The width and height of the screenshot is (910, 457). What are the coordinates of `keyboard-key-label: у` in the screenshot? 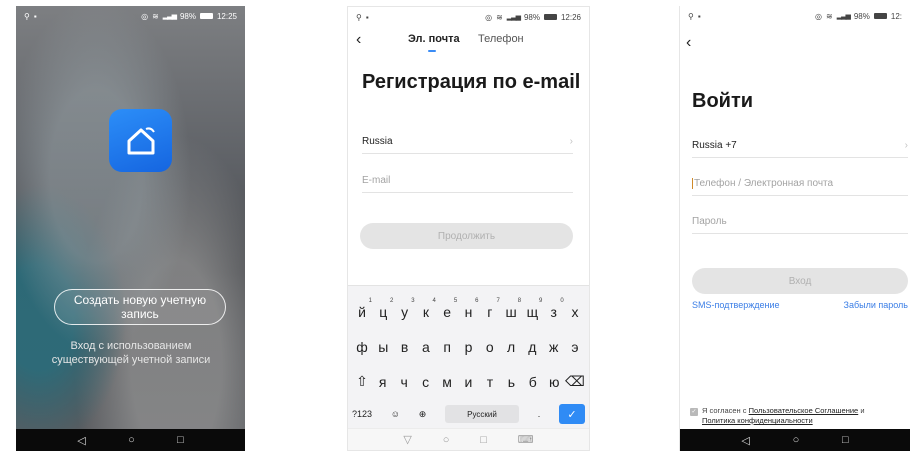 It's located at (405, 312).